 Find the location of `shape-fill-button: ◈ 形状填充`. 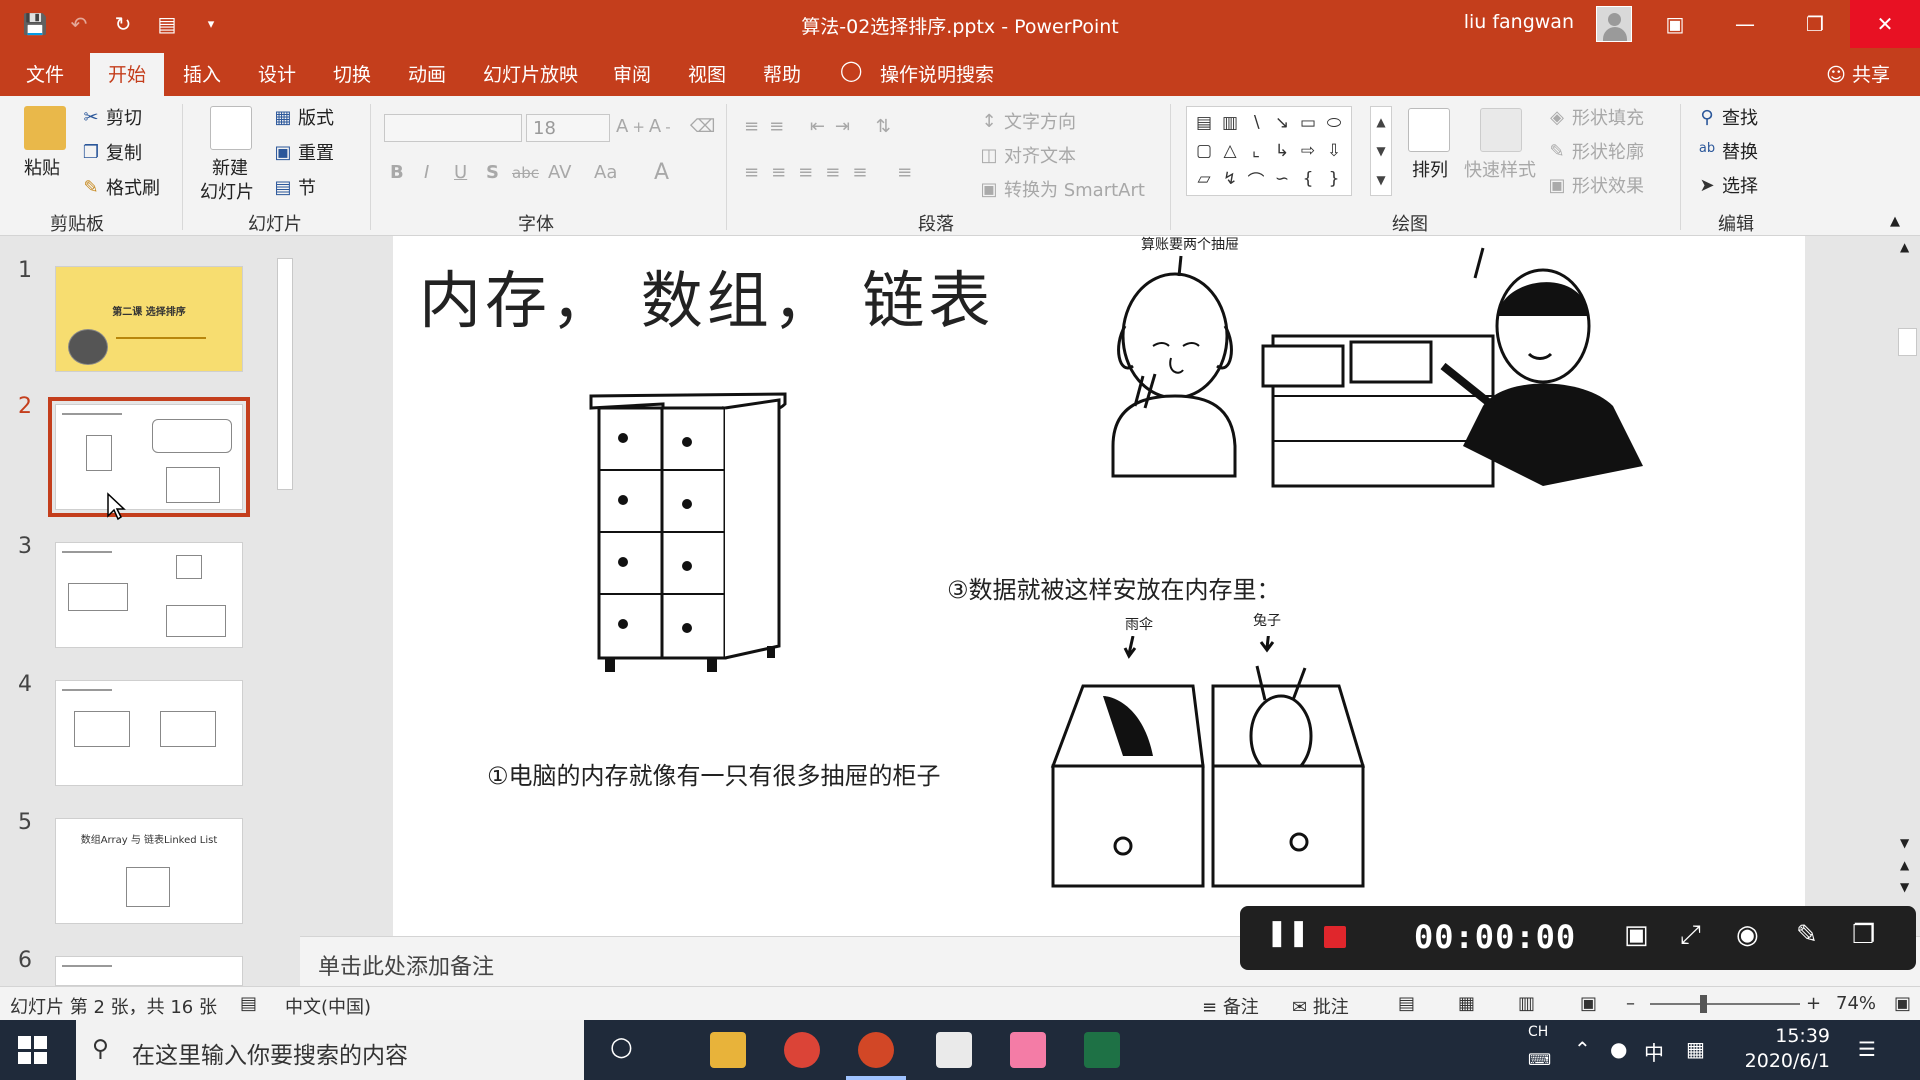

shape-fill-button: ◈ 形状填充 is located at coordinates (1595, 117).